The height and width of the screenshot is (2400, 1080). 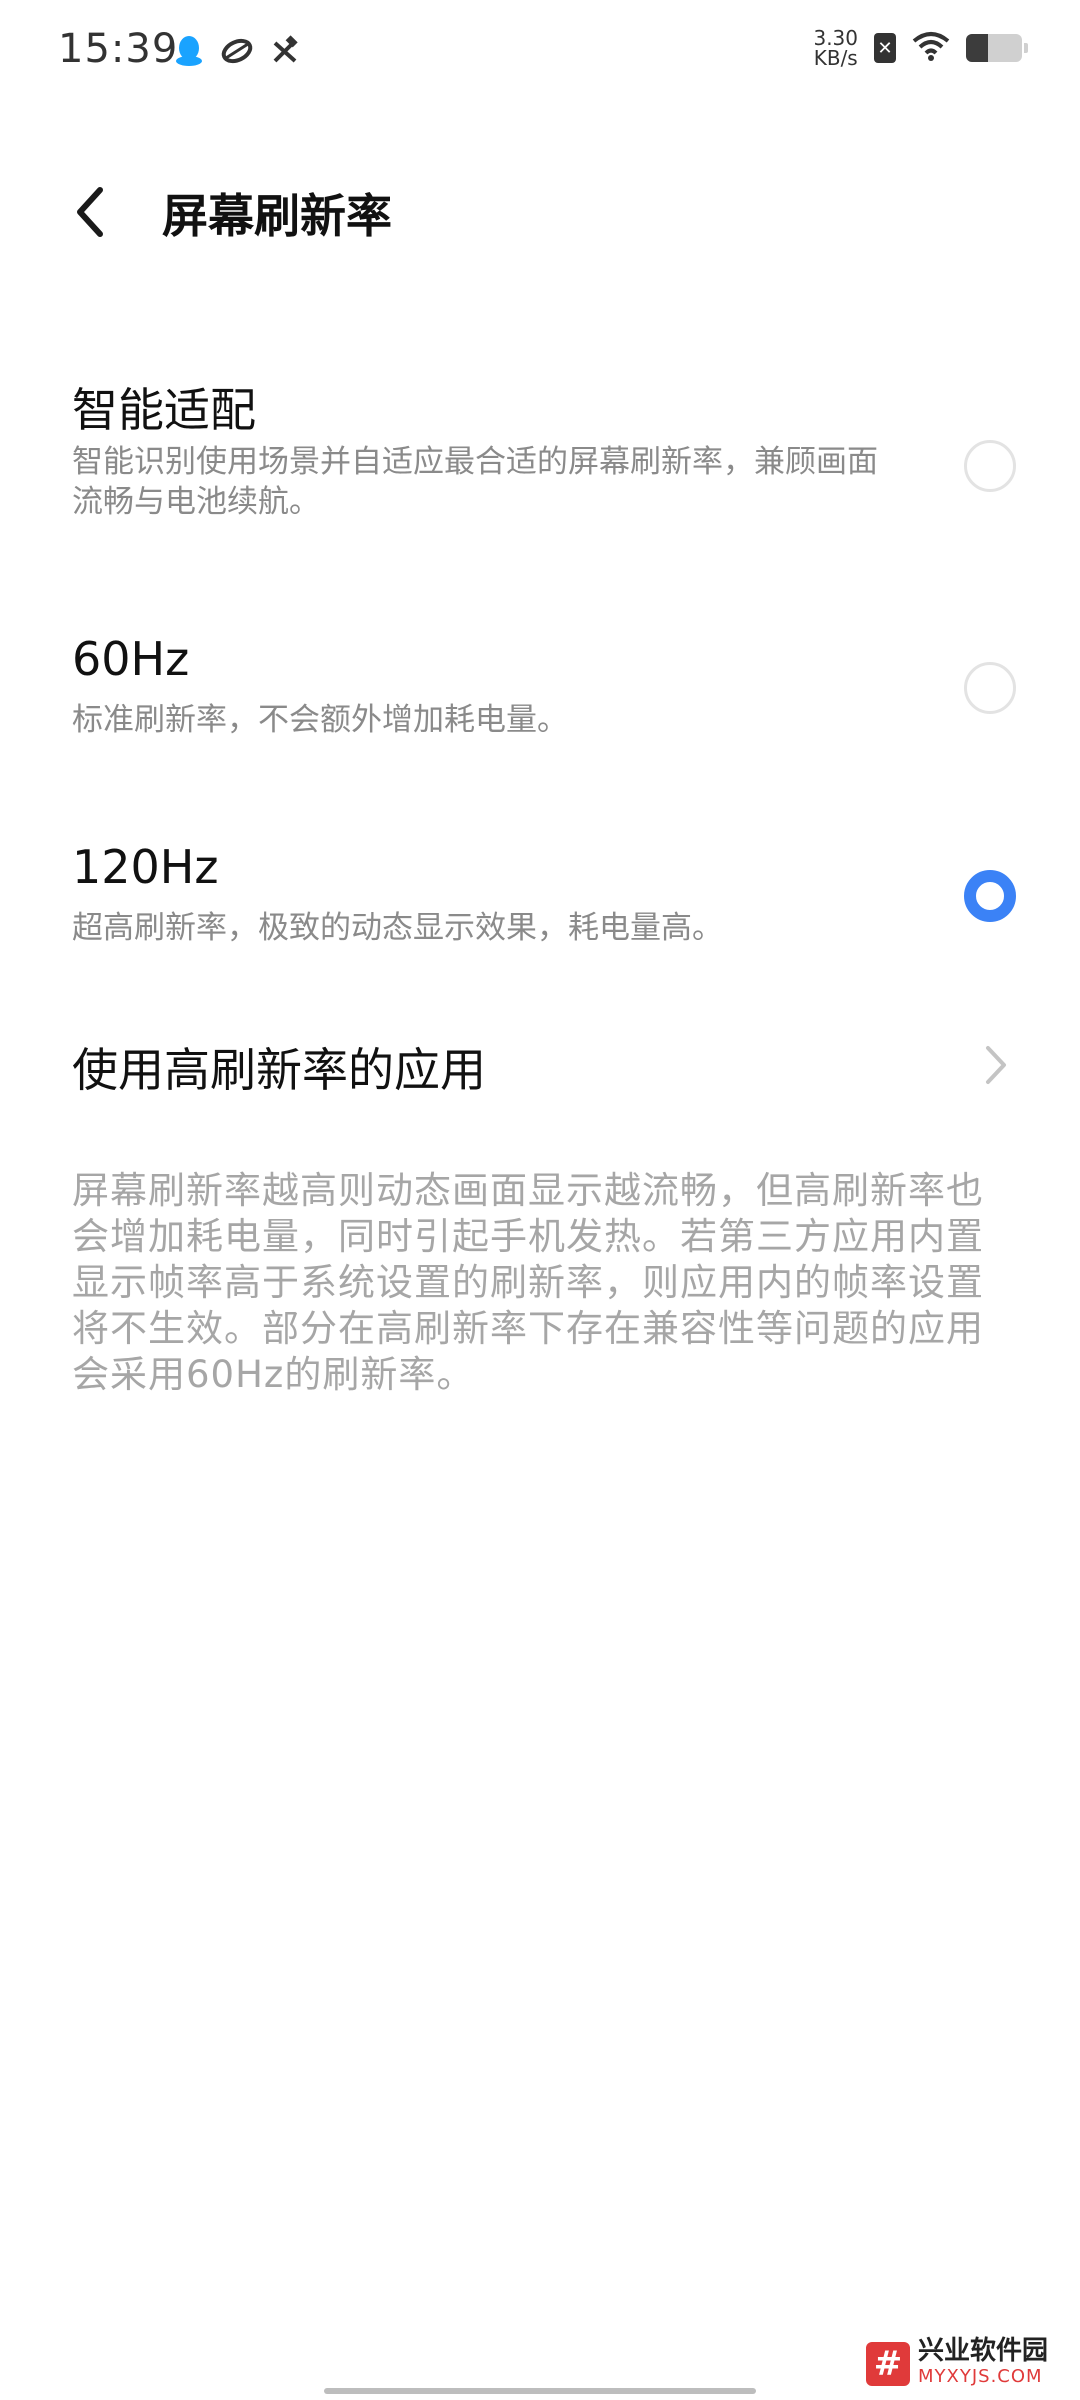 I want to click on watermark: # 兴业软件园 MYXYJS.COM, so click(x=956, y=2364).